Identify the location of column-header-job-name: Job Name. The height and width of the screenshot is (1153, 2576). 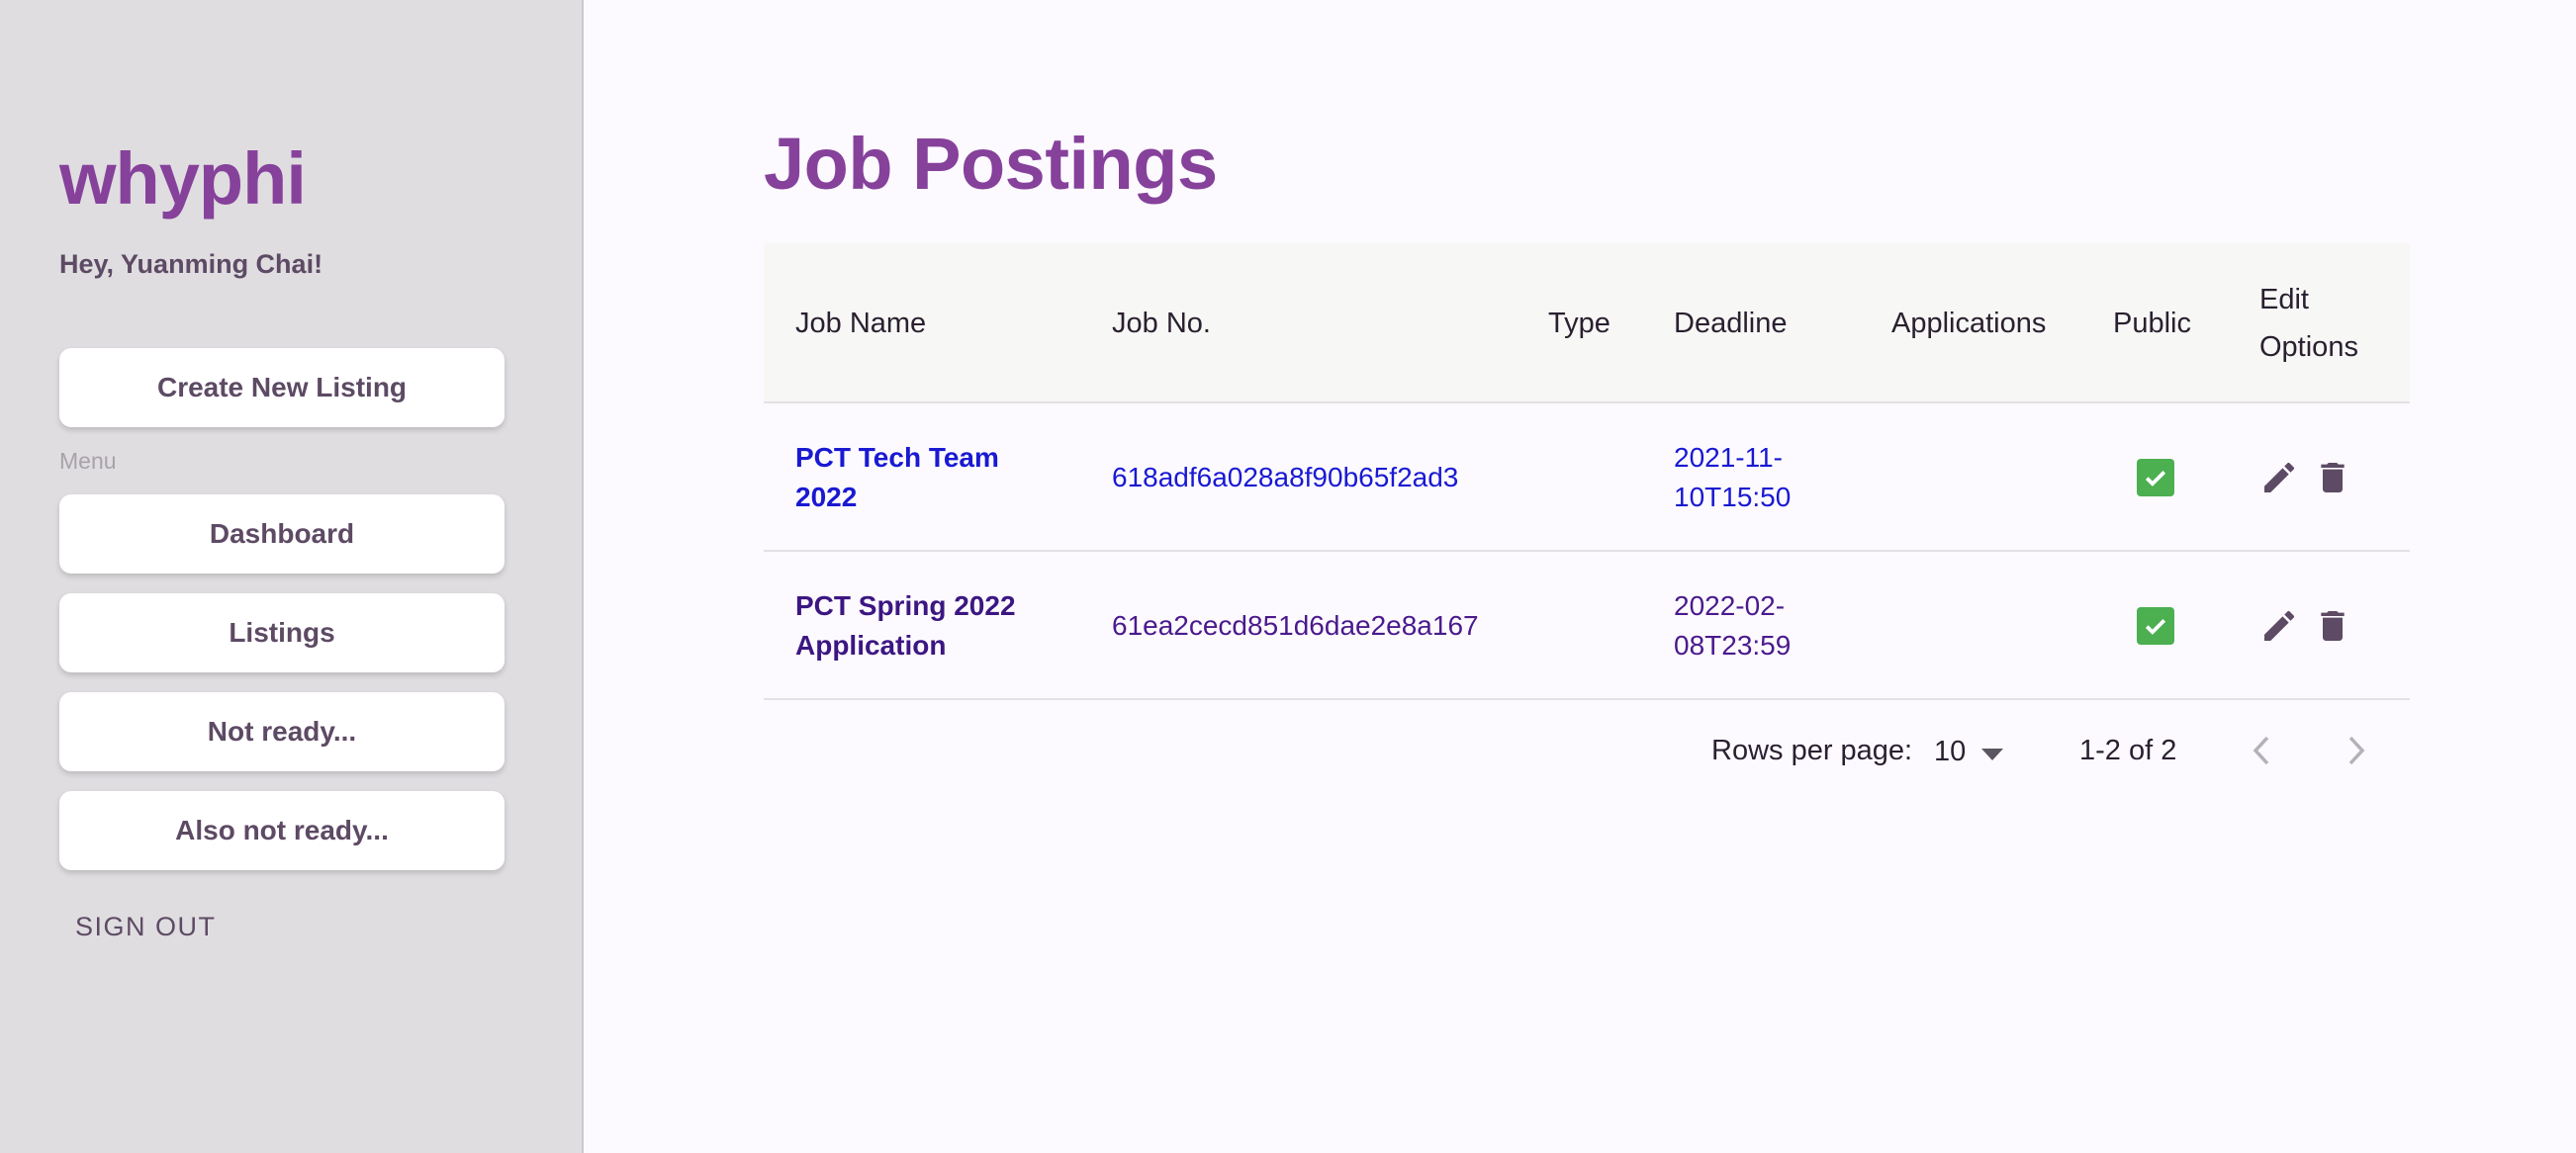
(860, 323).